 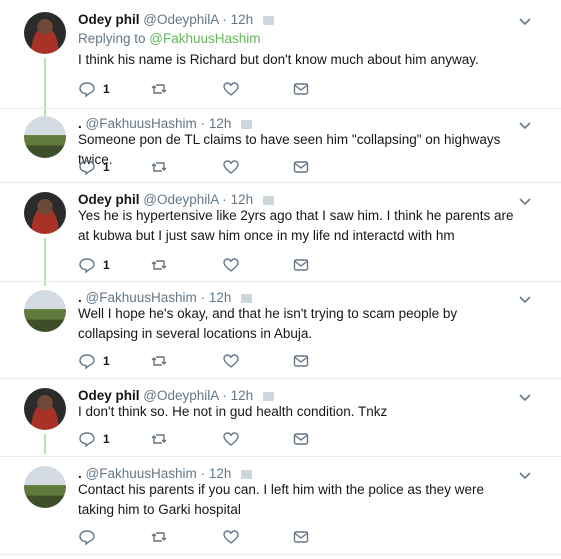 I want to click on mention-link: @FakhuusHashim, so click(x=204, y=38).